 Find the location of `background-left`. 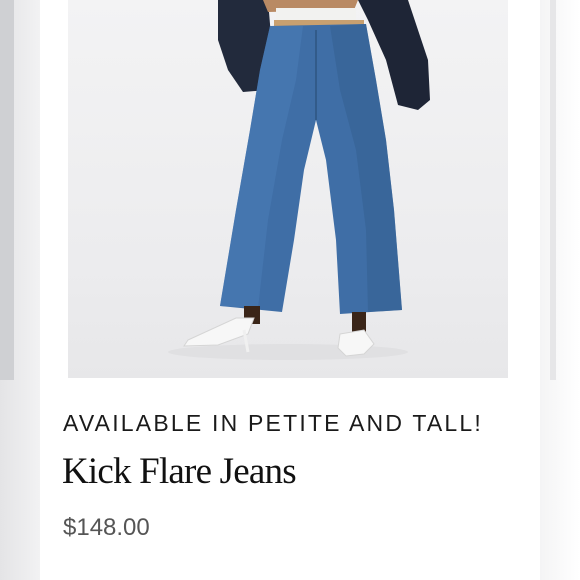

background-left is located at coordinates (20, 290).